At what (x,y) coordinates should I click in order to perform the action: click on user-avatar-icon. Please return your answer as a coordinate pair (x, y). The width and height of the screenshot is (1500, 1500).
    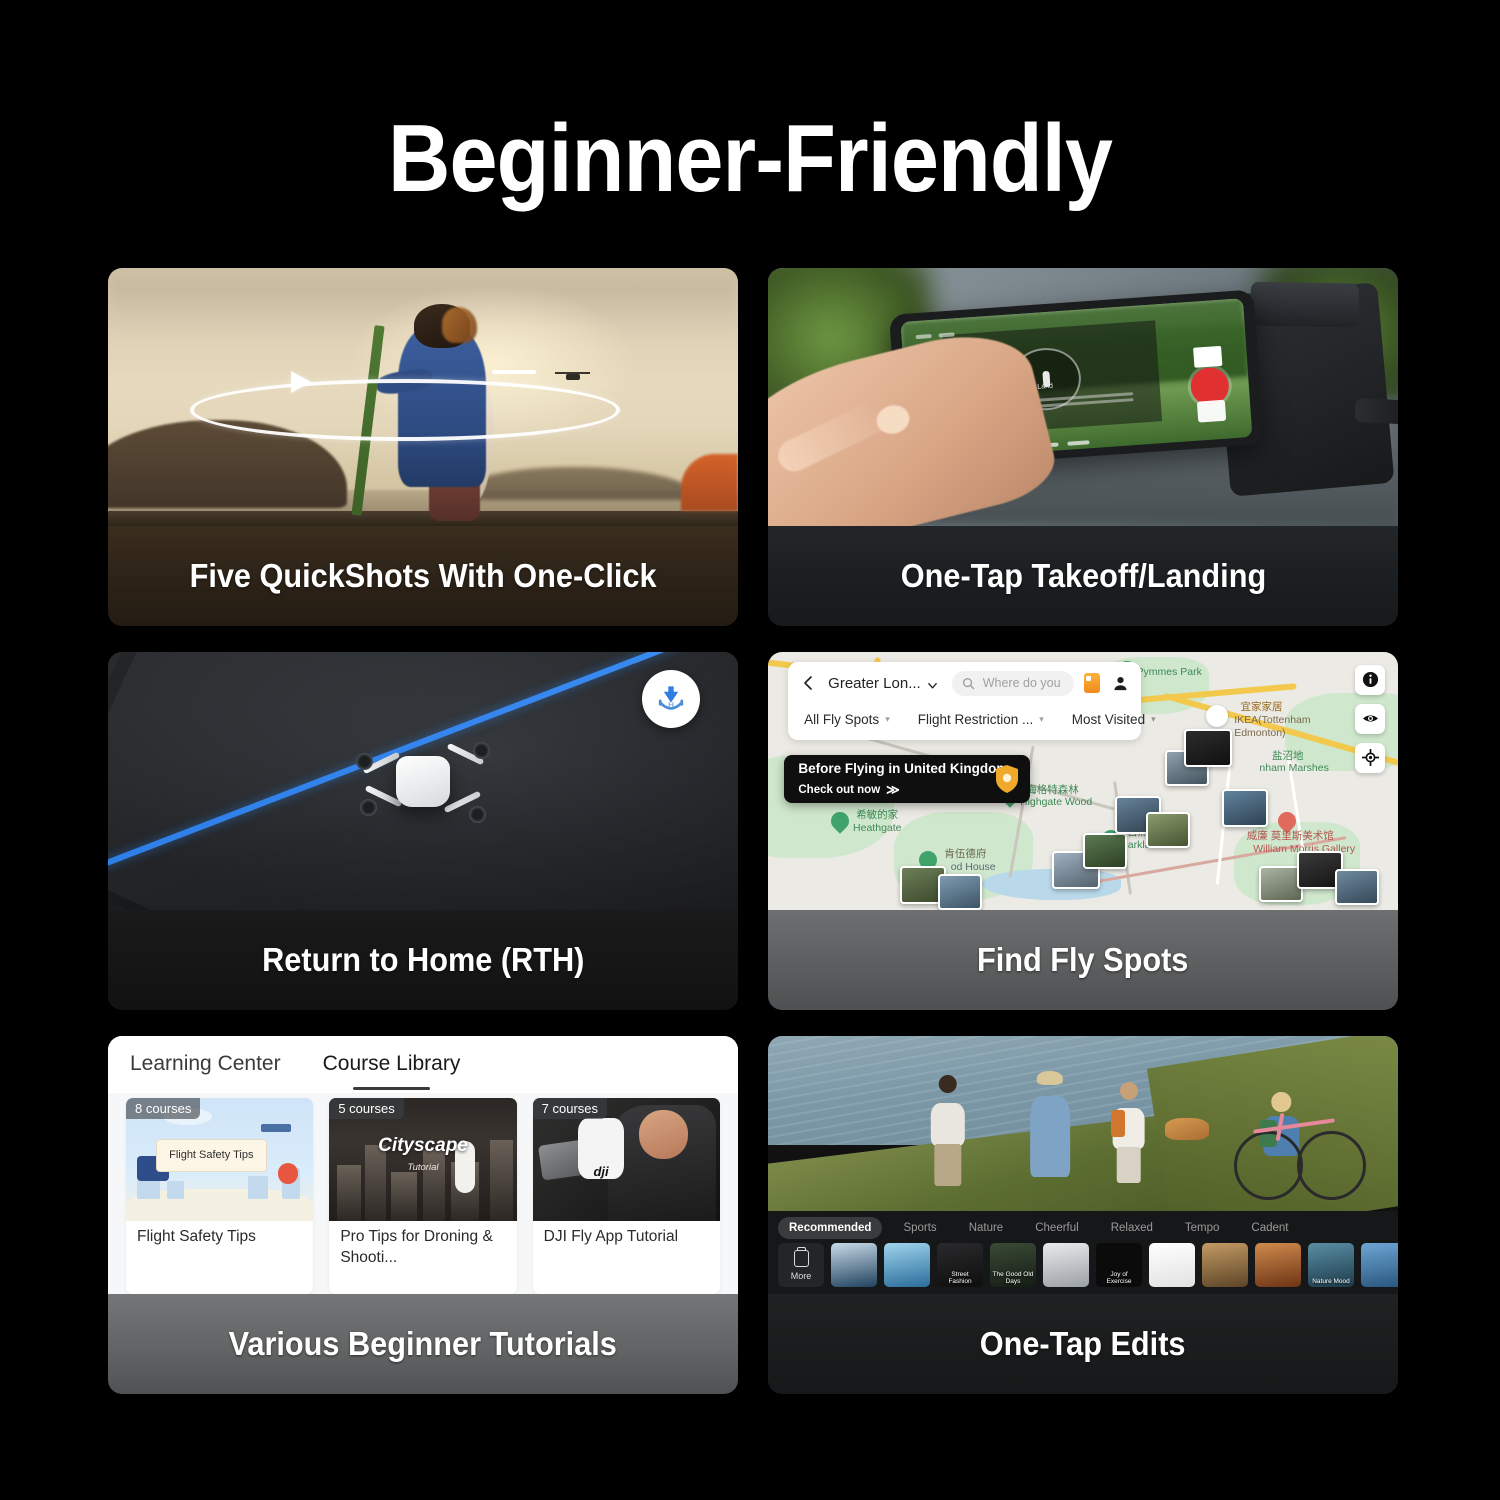
    Looking at the image, I should click on (1120, 683).